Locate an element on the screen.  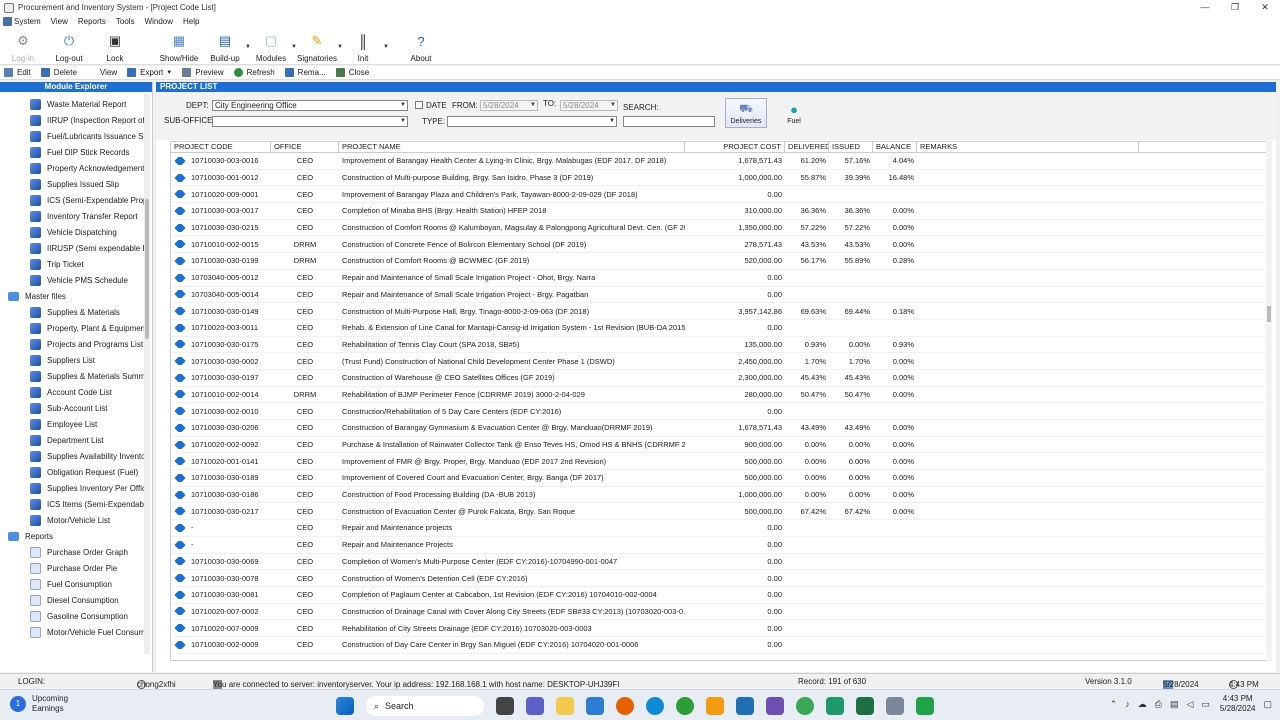
col-issued: ISSUED is located at coordinates (851, 147).